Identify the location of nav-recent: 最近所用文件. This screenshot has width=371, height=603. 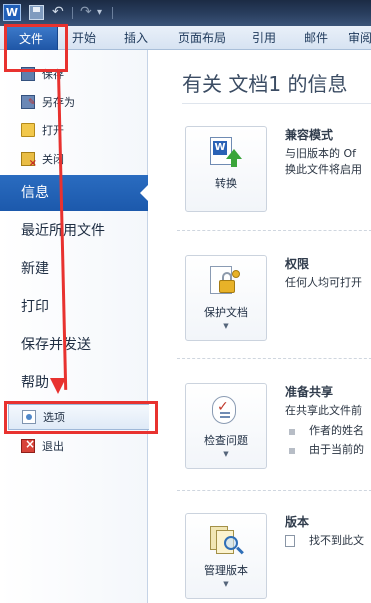
(74, 231).